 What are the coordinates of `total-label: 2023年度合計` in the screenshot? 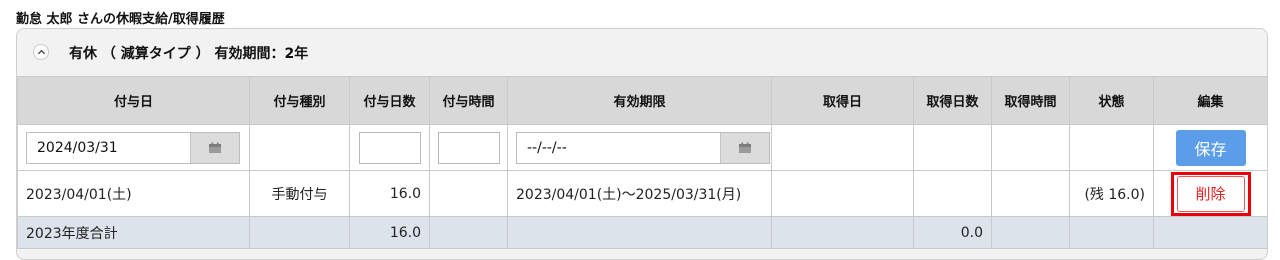 It's located at (133, 232).